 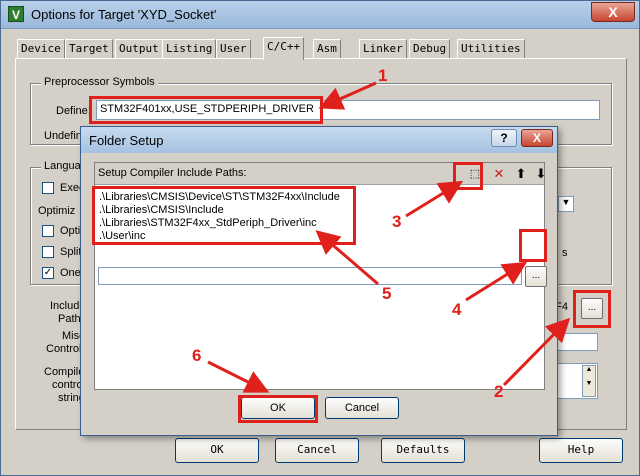 What do you see at coordinates (491, 48) in the screenshot?
I see `tab-utilities: Utilities` at bounding box center [491, 48].